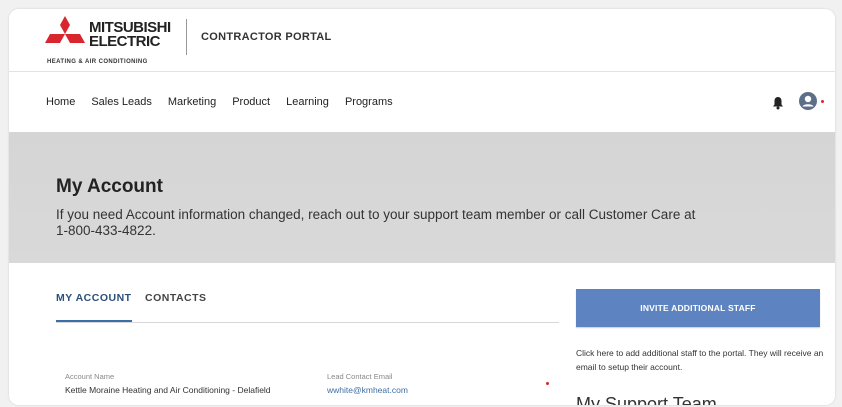 The height and width of the screenshot is (407, 842). I want to click on nav-item-marketing: Marketing, so click(192, 102).